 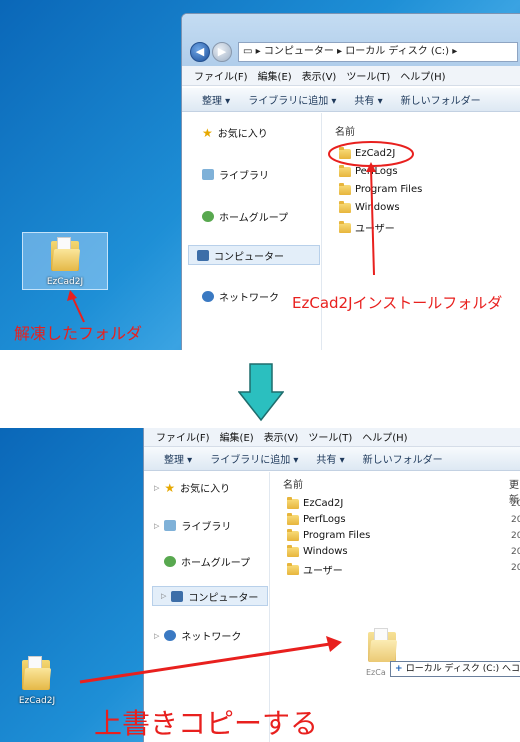 I want to click on annotation-overlay, so click(x=210, y=660).